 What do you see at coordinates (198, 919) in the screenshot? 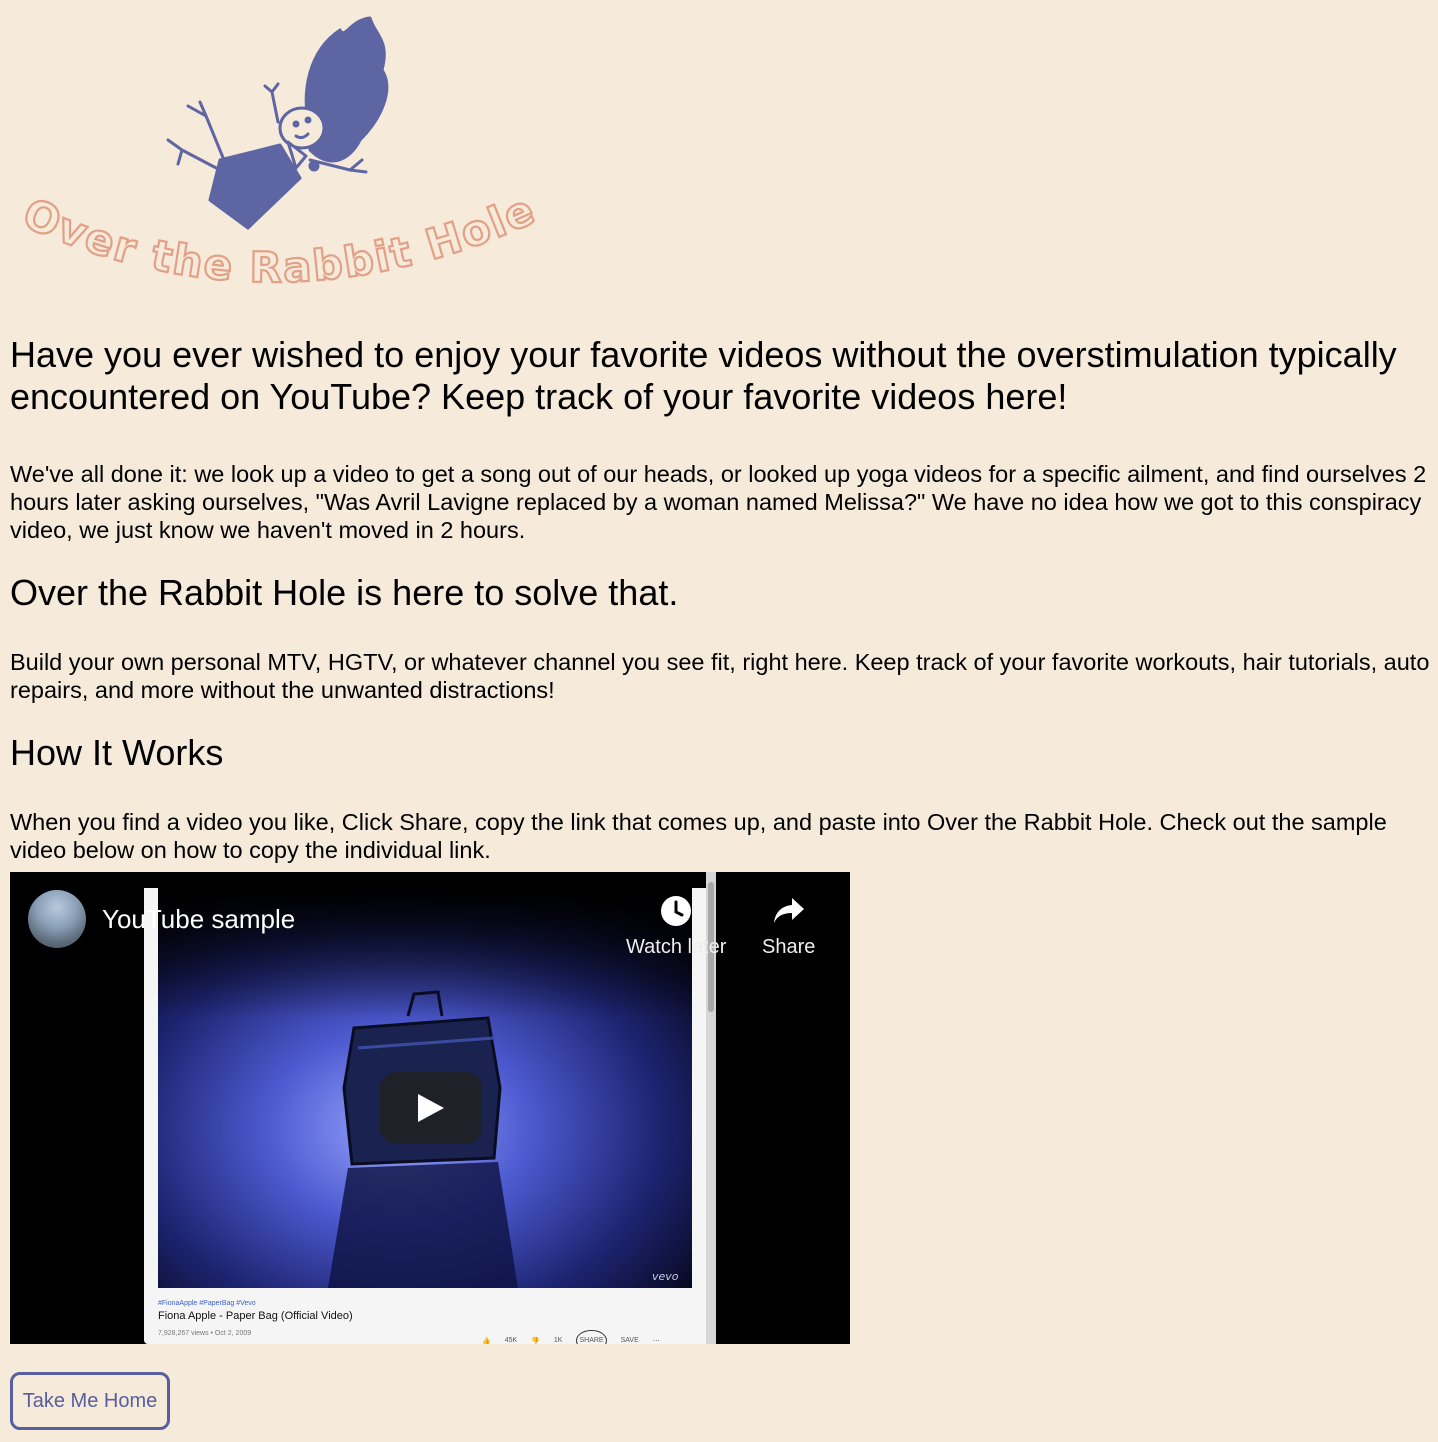
I see `video-title: YouTube sample` at bounding box center [198, 919].